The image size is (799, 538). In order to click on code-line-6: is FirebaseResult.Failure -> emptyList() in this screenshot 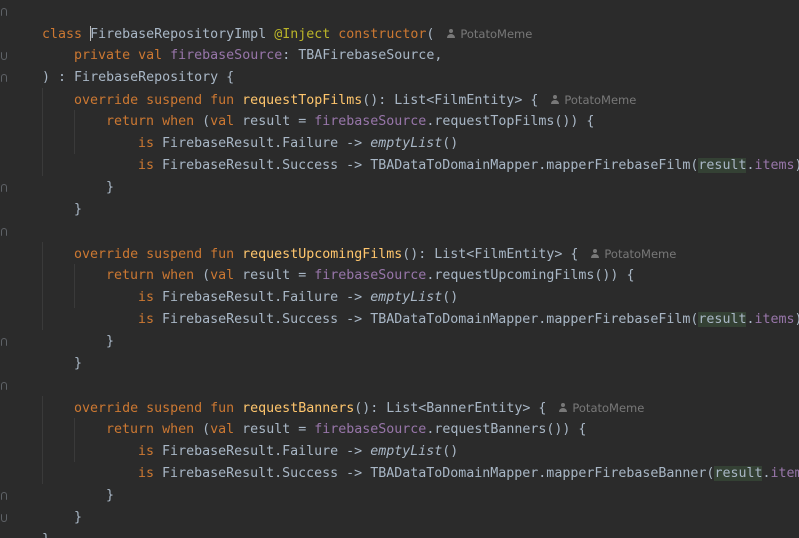, I will do `click(282, 131)`.